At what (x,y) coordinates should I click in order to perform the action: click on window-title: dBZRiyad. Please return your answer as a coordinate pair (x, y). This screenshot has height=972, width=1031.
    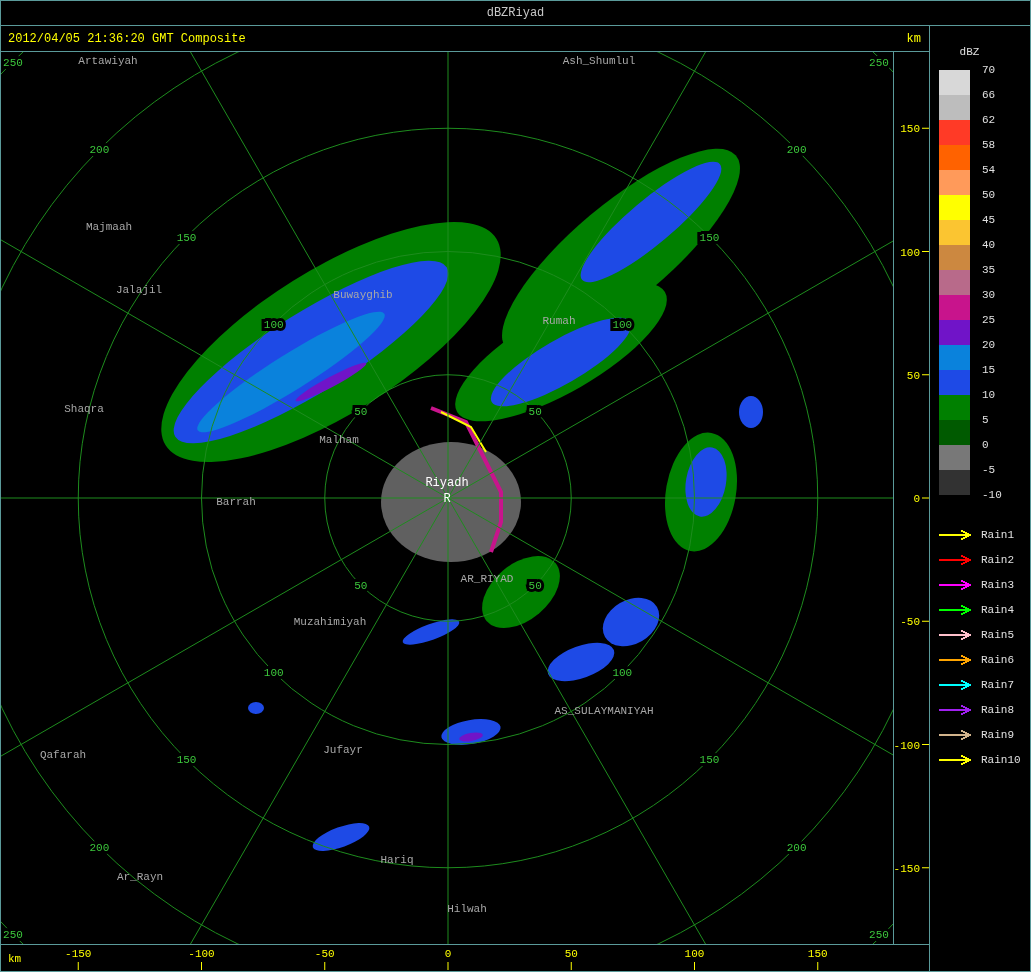
    Looking at the image, I should click on (515, 13).